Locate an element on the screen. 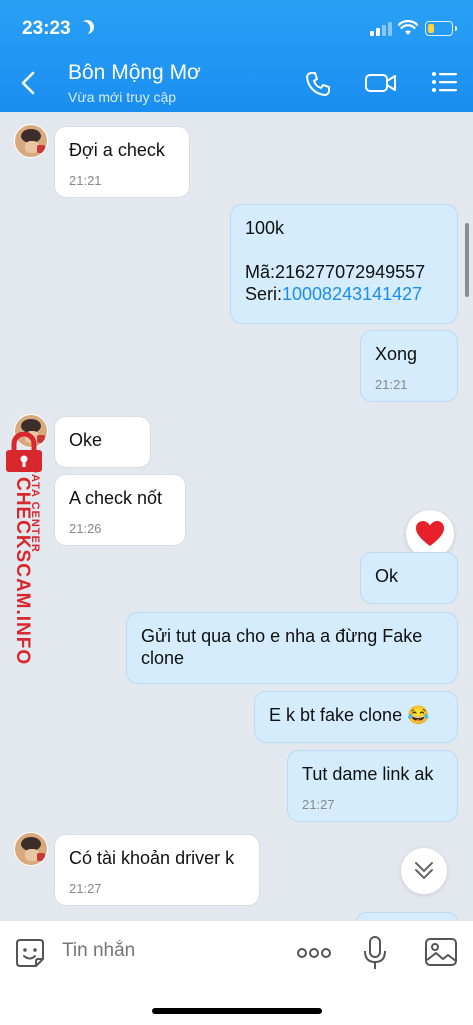 The width and height of the screenshot is (473, 1025). message-line: Mã:216277072949557 is located at coordinates (335, 272).